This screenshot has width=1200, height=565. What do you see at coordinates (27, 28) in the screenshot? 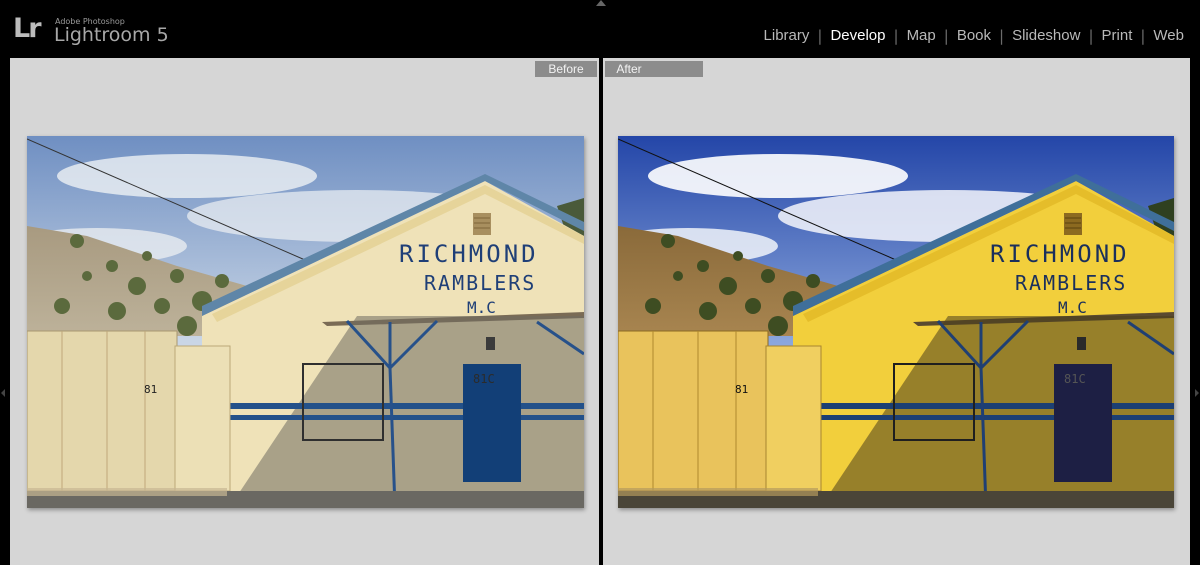
I see `app-logo: Lr` at bounding box center [27, 28].